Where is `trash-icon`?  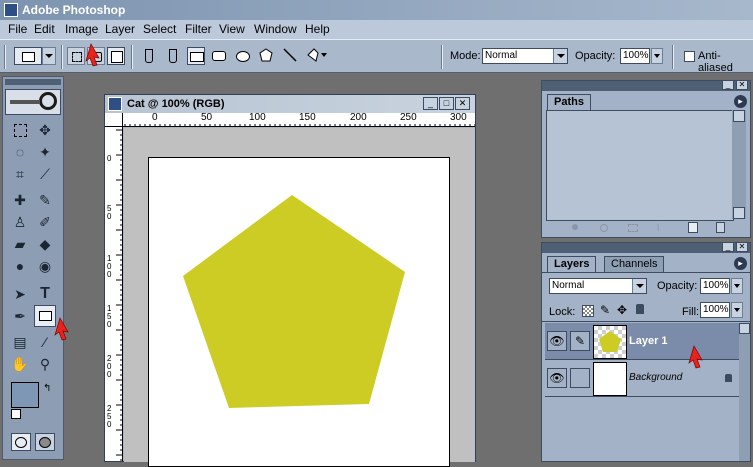
trash-icon is located at coordinates (720, 227).